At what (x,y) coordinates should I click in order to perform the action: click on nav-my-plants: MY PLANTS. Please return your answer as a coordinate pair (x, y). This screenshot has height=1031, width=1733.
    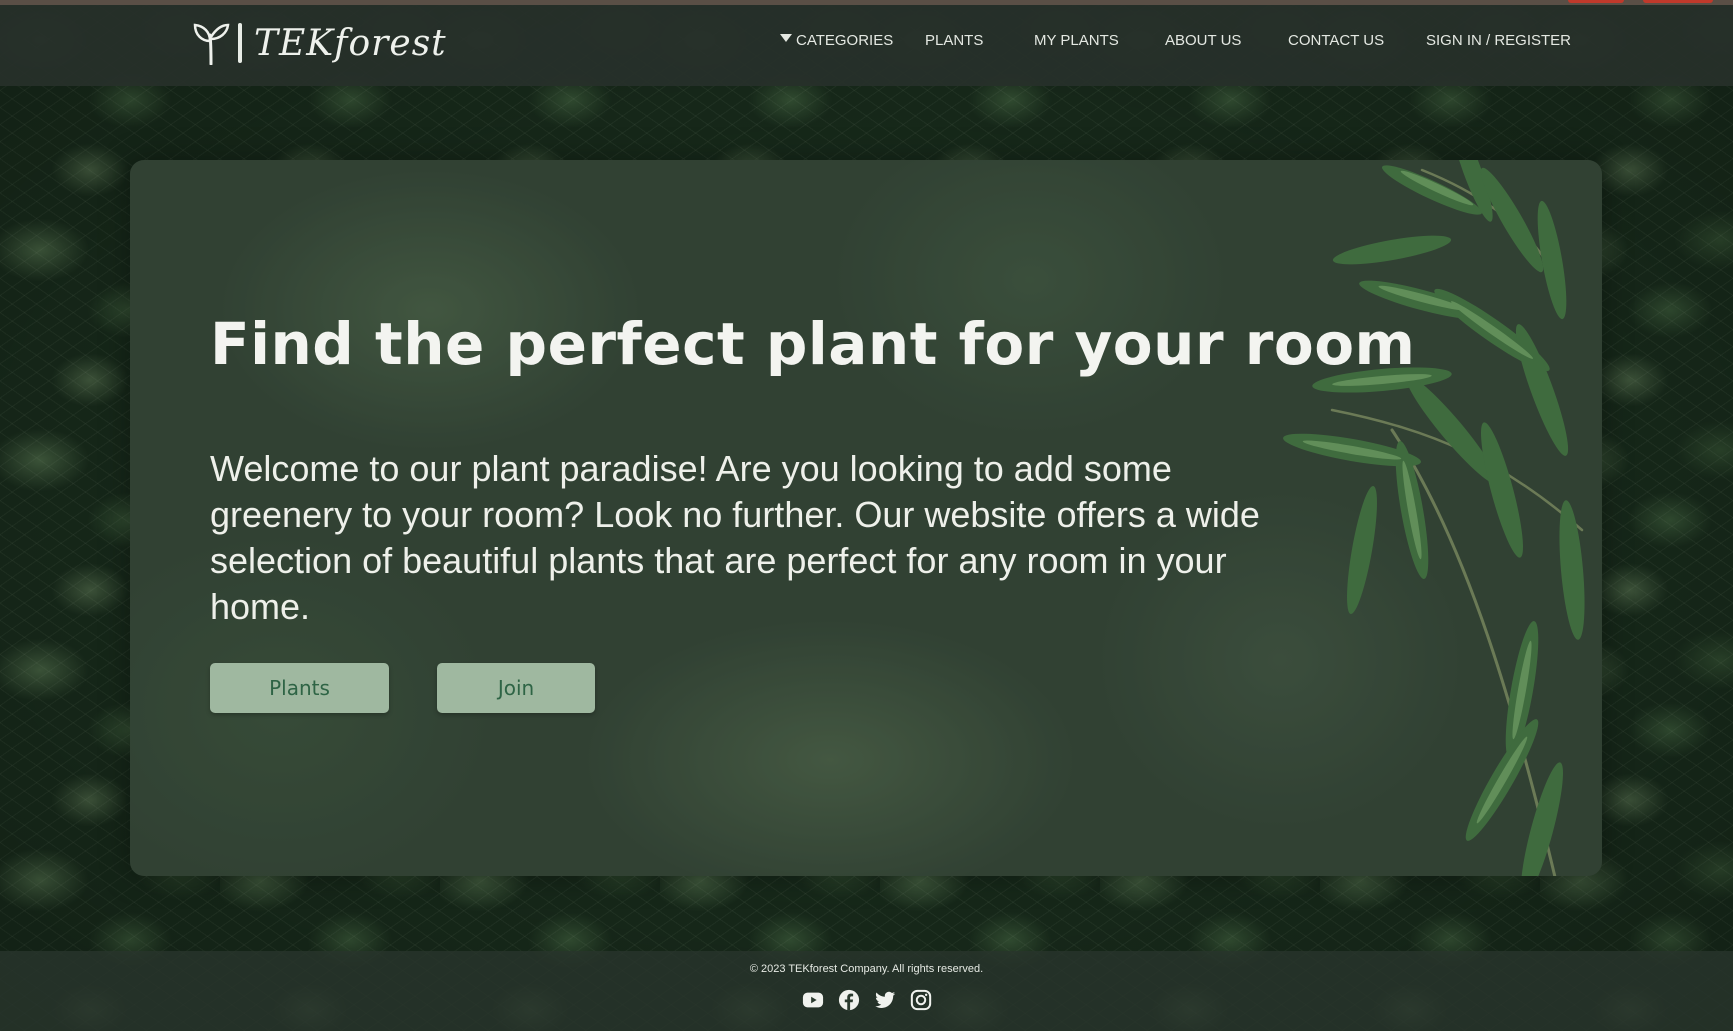
    Looking at the image, I should click on (1076, 40).